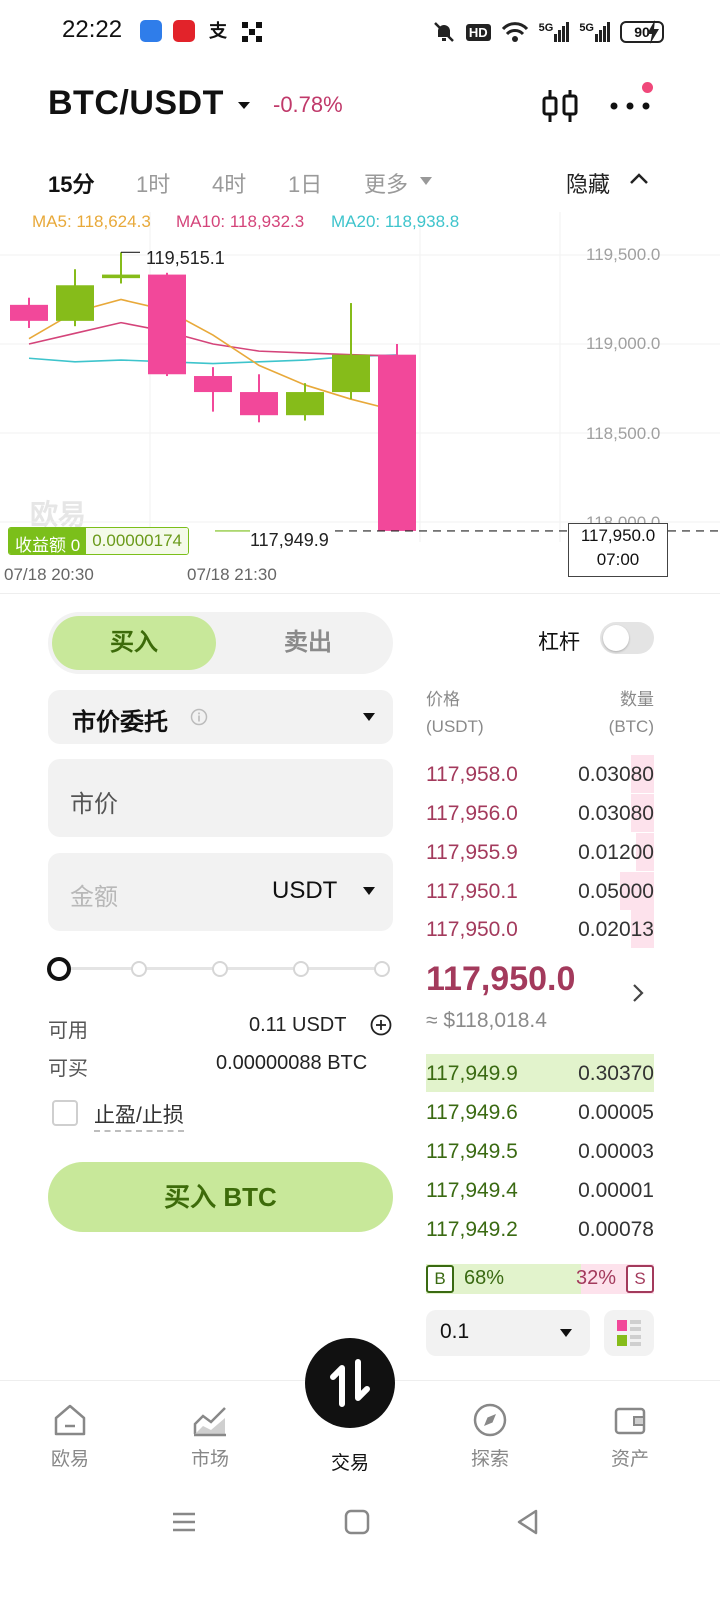  I want to click on charging-bolt-icon, so click(653, 32).